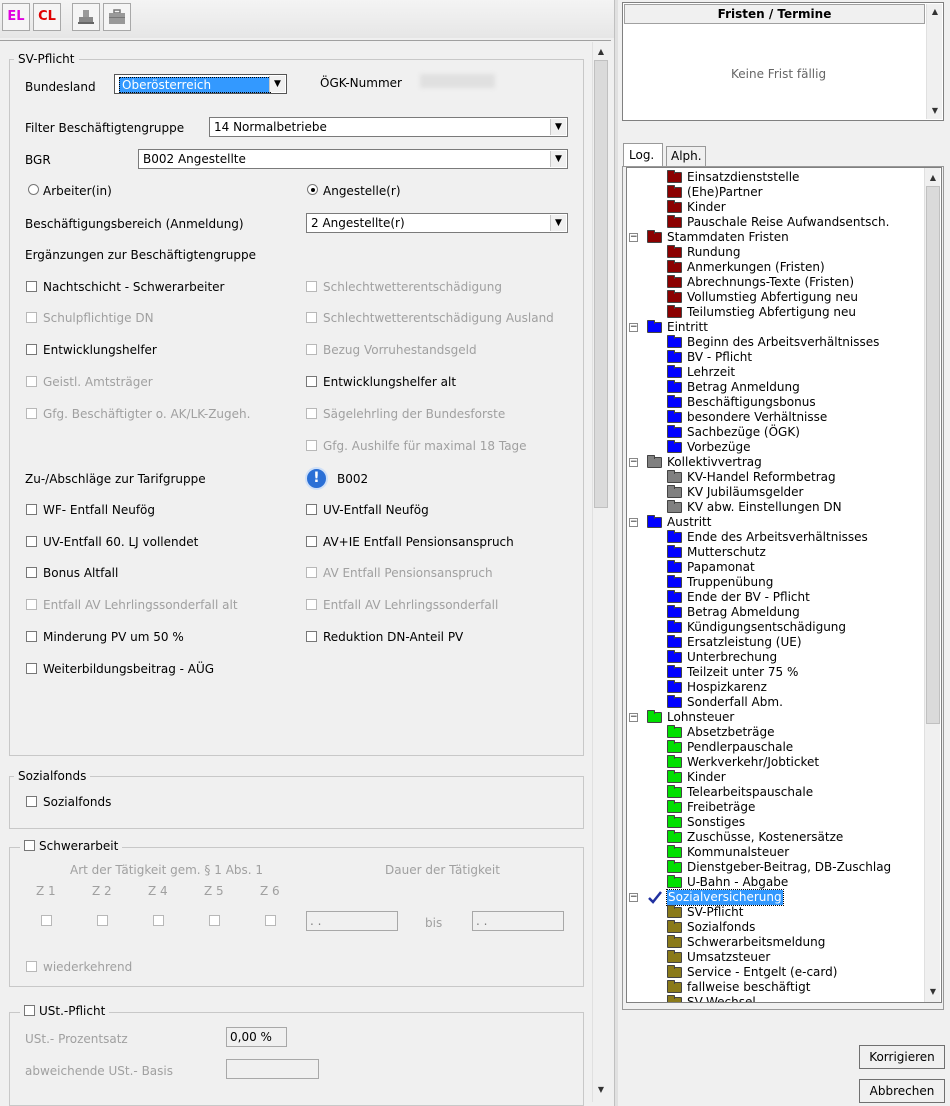  What do you see at coordinates (272, 1069) in the screenshot?
I see `ust-basis-field` at bounding box center [272, 1069].